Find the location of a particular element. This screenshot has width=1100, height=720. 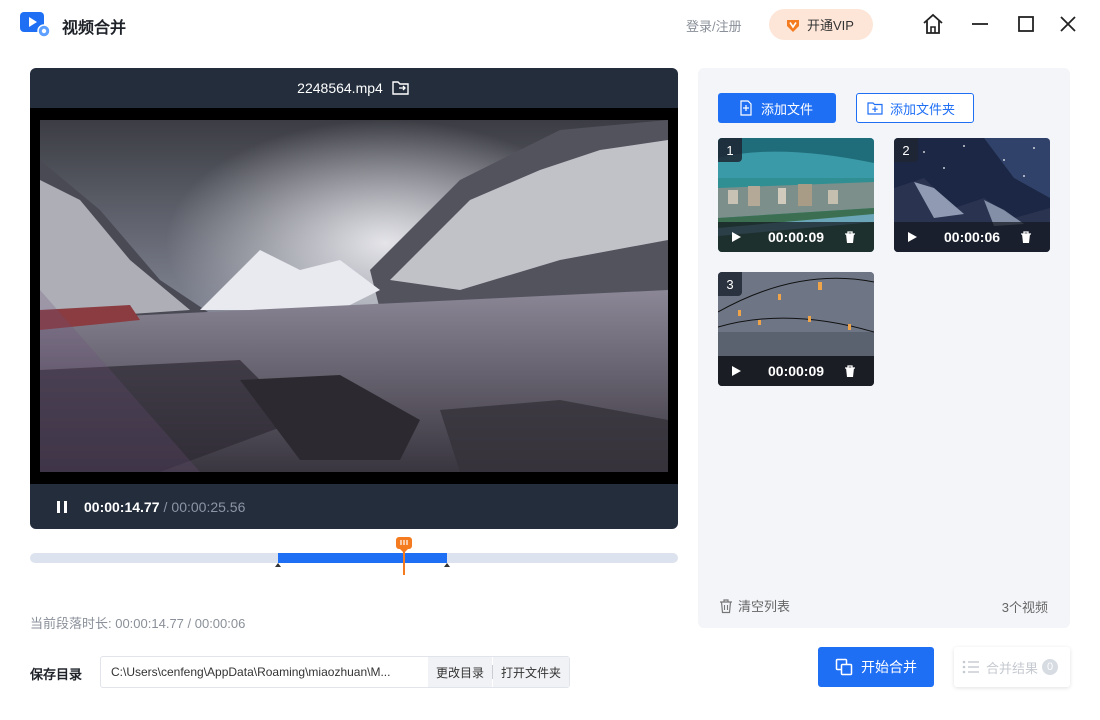

vip-crown-icon is located at coordinates (793, 25).